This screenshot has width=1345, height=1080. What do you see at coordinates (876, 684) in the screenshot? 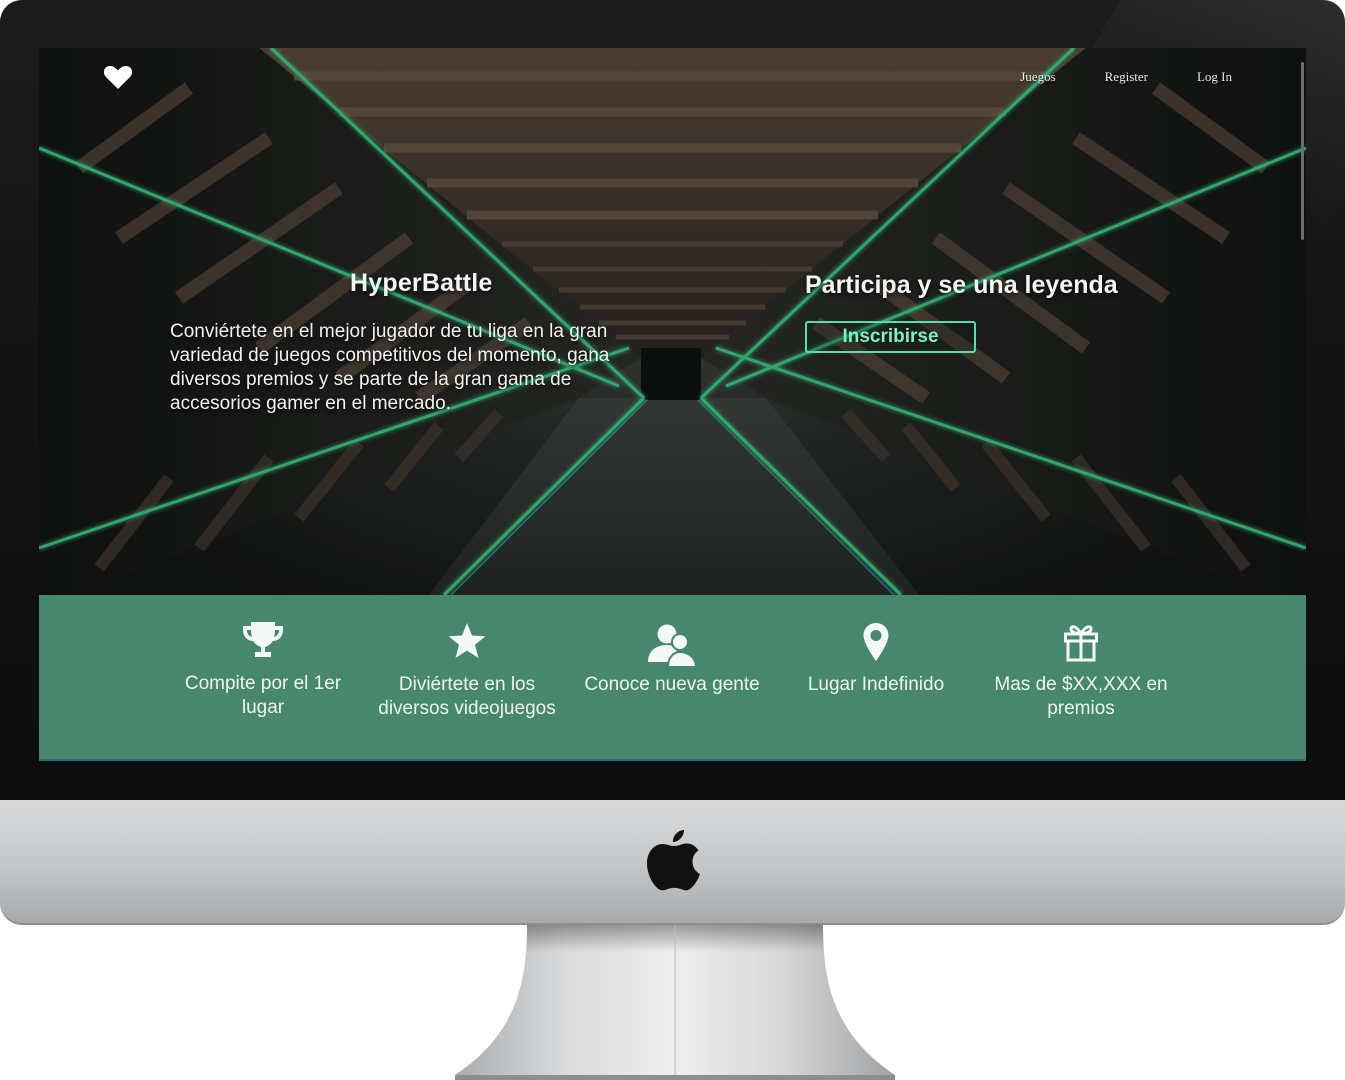
I see `feature-label: Lugar Indefinido` at bounding box center [876, 684].